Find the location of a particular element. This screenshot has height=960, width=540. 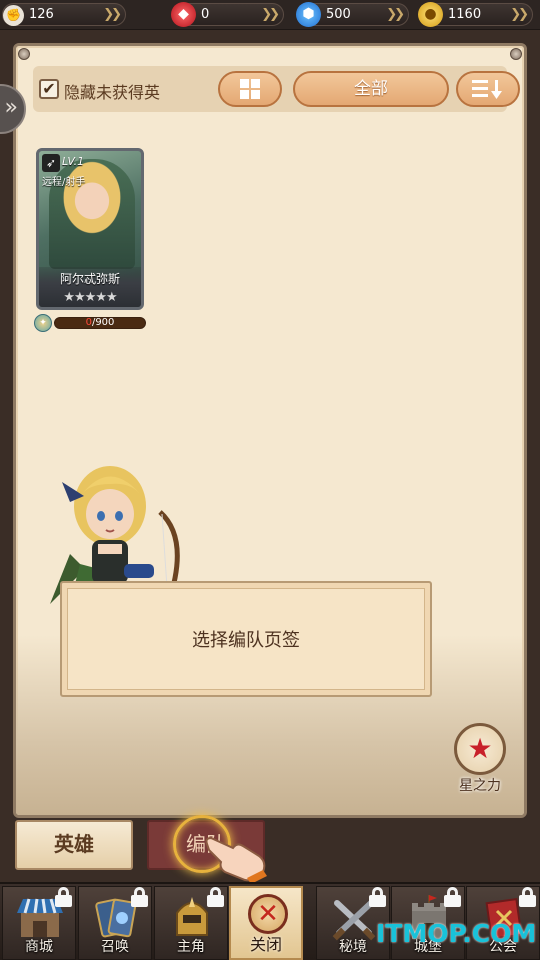

nav-protagonist-label: 主角 is located at coordinates (191, 947).